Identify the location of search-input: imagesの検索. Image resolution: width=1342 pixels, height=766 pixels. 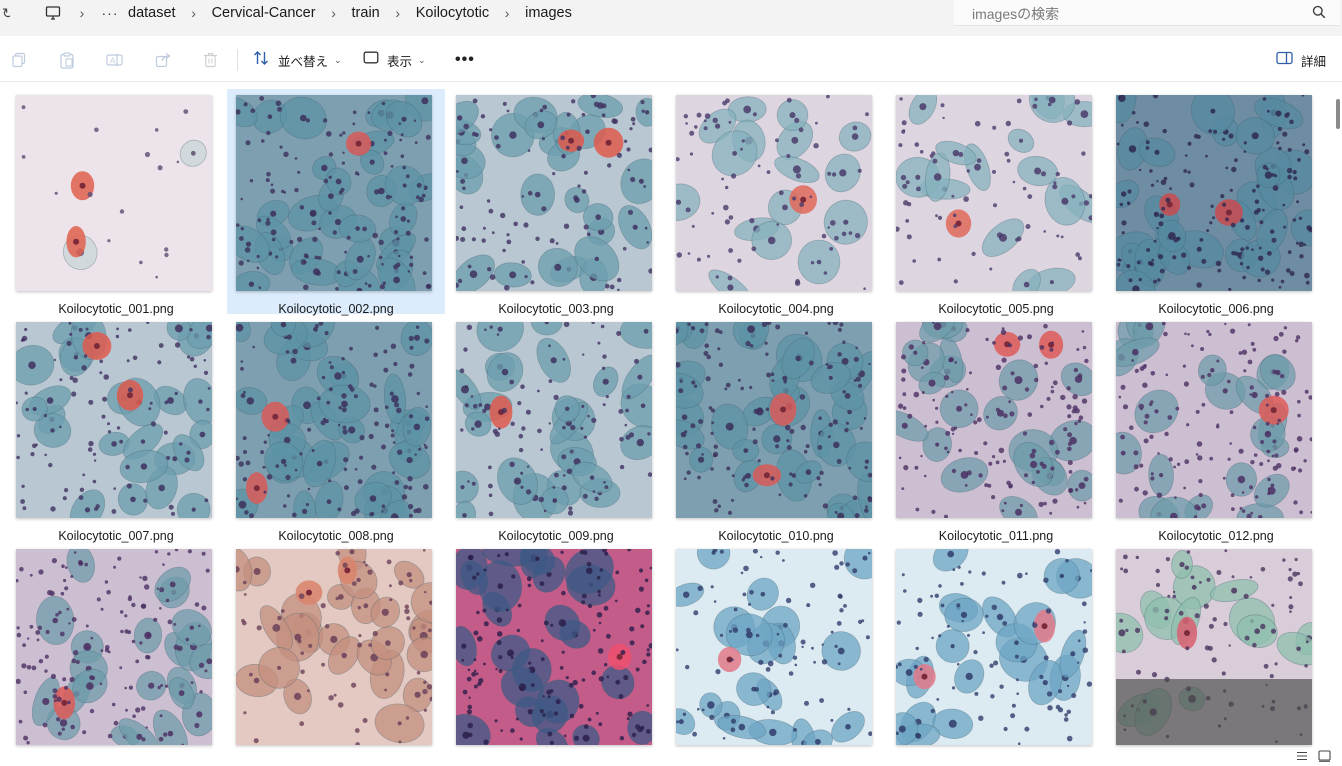
(1147, 13).